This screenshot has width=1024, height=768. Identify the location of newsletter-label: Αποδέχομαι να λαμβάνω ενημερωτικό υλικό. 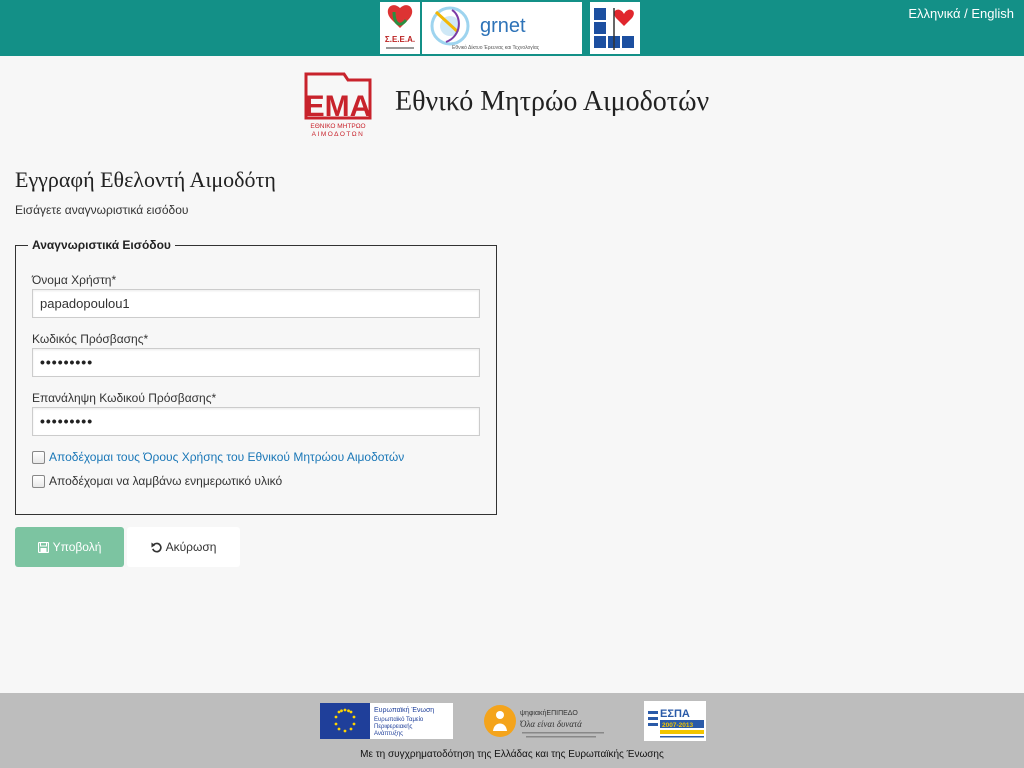
(166, 481).